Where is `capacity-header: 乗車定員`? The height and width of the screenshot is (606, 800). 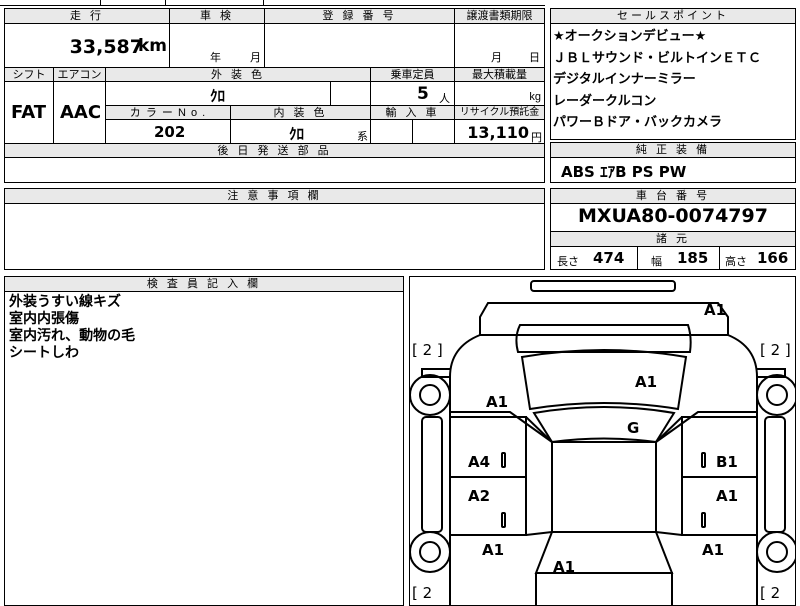
capacity-header: 乗車定員 is located at coordinates (412, 74).